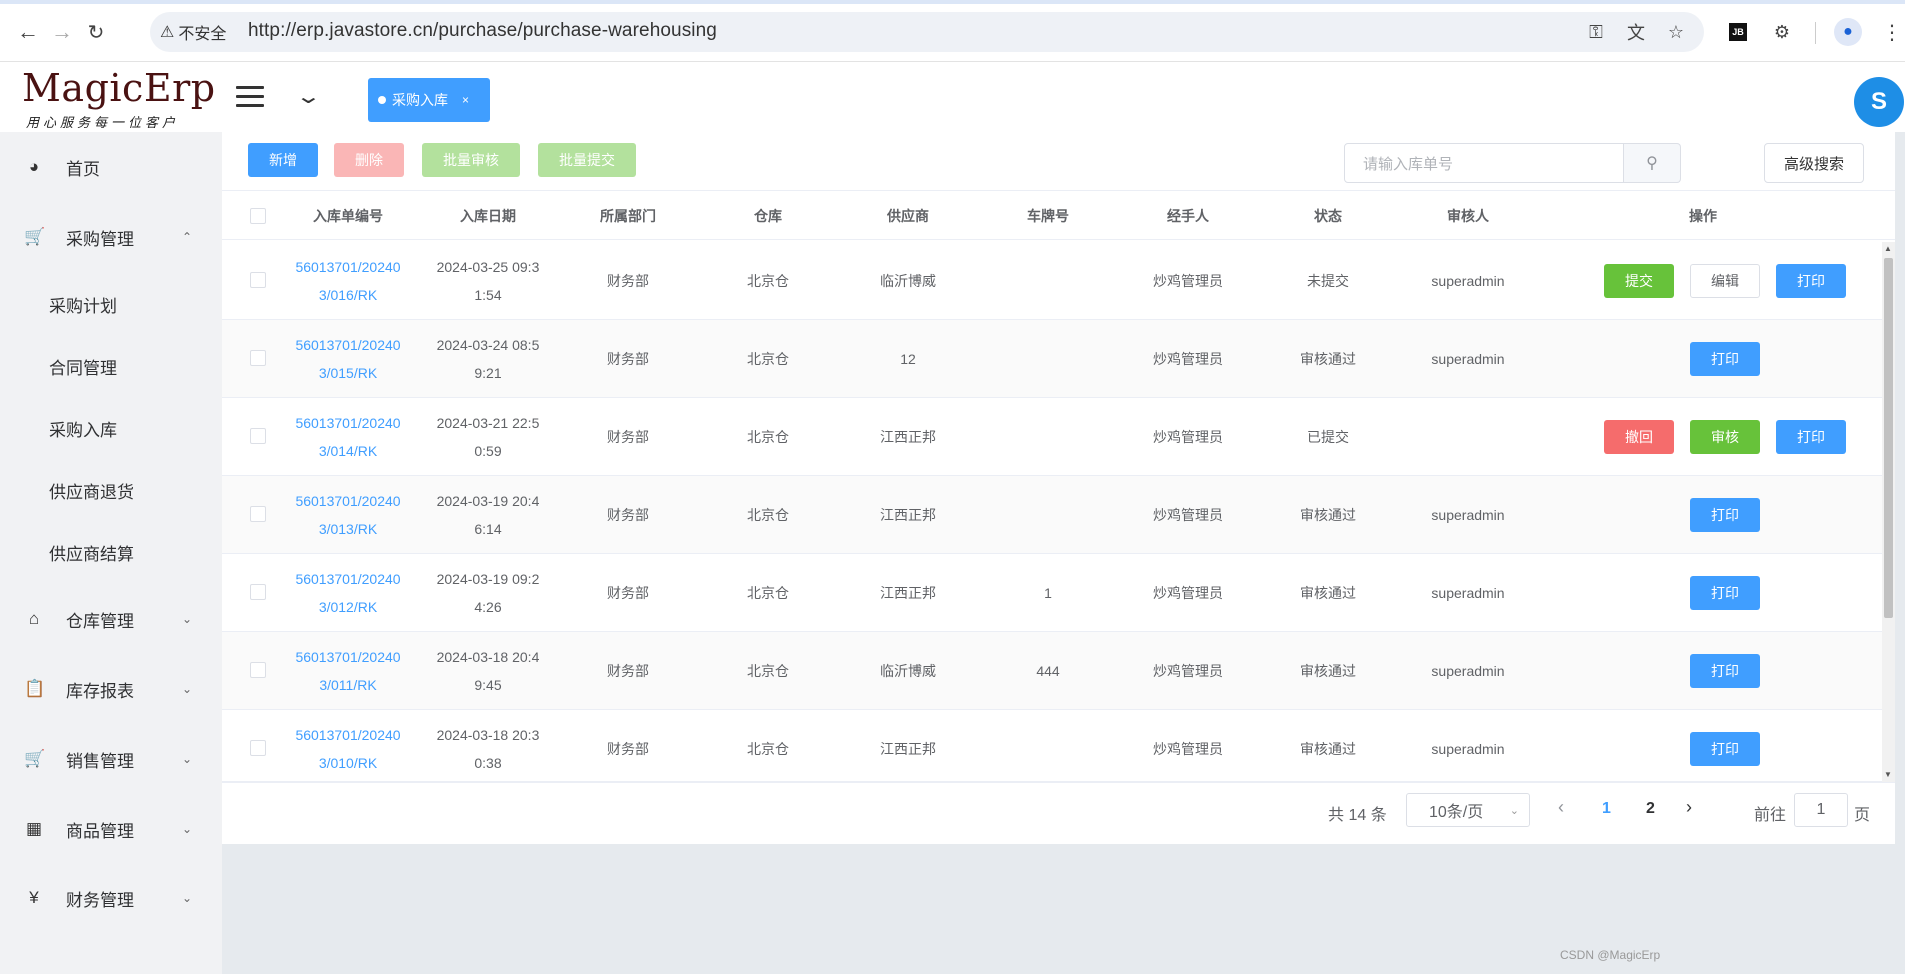  I want to click on security-indicator: ⚠ 不安全, so click(193, 32).